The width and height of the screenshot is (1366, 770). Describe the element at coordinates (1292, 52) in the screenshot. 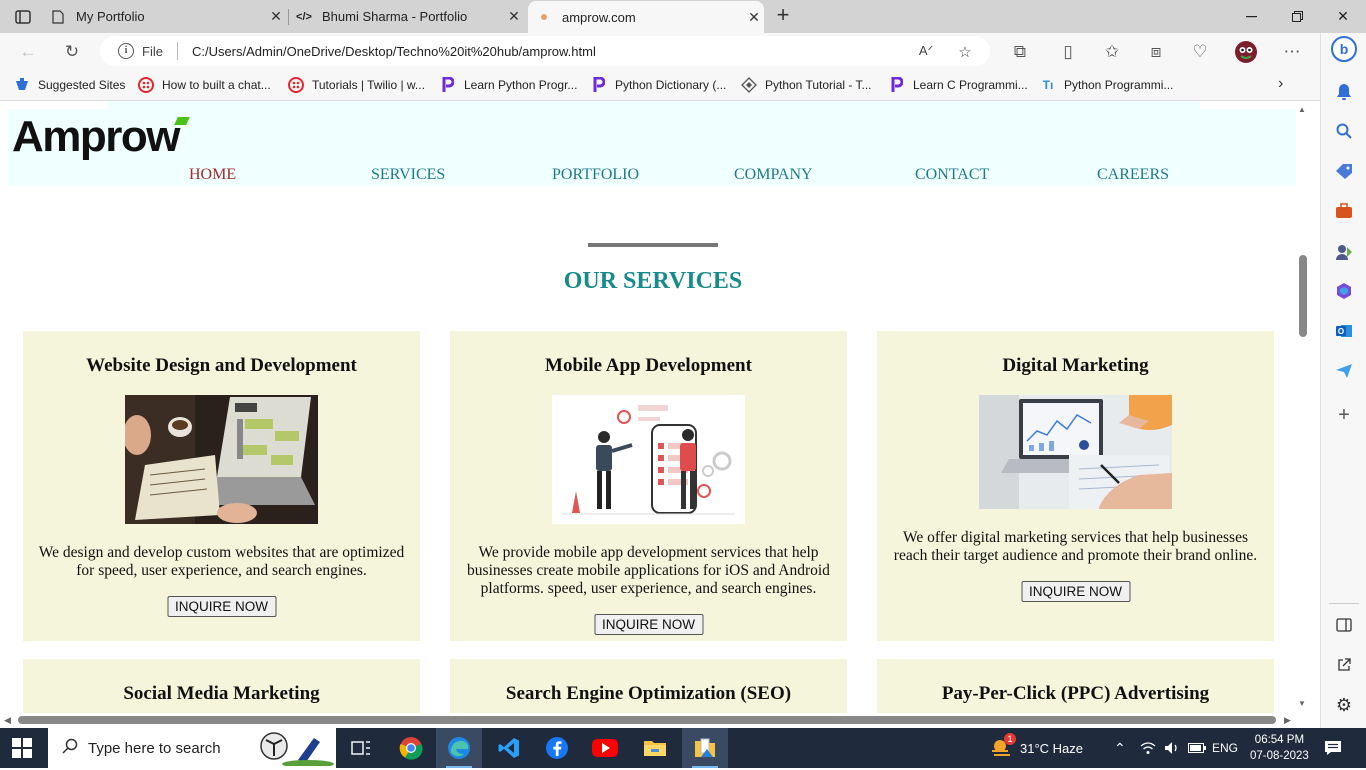

I see `more-menu-icon: ⋯` at that location.